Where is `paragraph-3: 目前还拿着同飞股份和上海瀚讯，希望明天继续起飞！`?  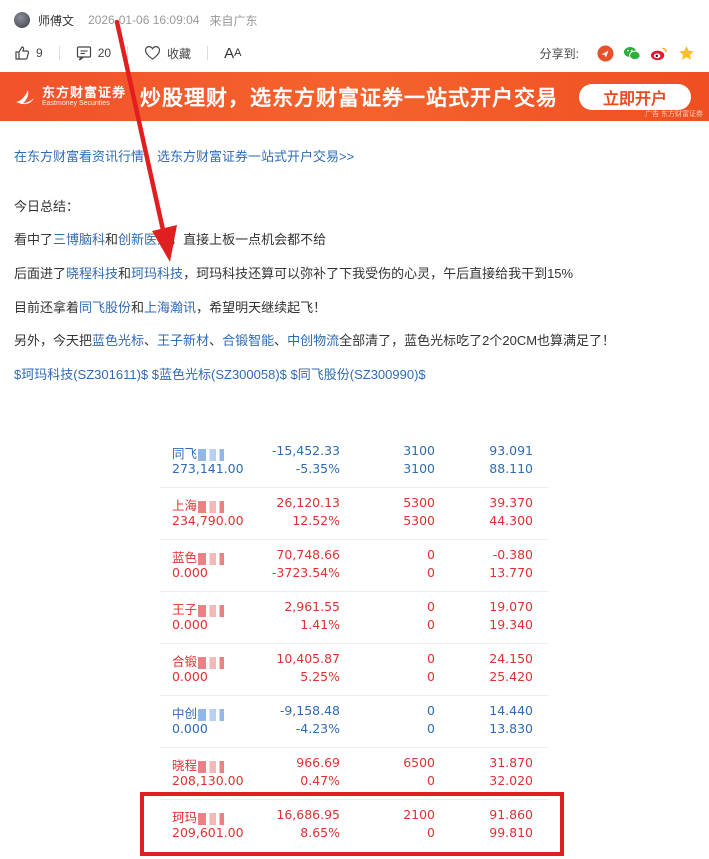
paragraph-3: 目前还拿着同飞股份和上海瀚讯，希望明天继续起飞！ is located at coordinates (170, 306).